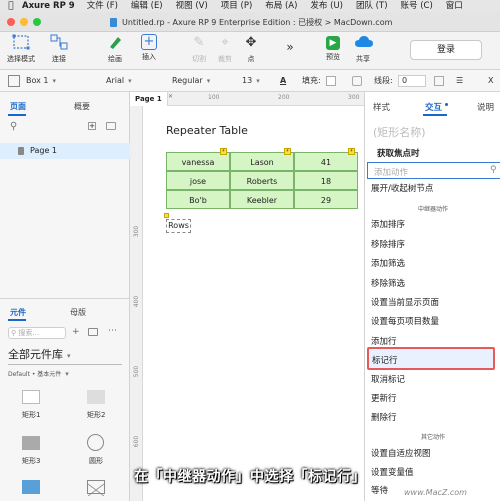  What do you see at coordinates (262, 199) in the screenshot?
I see `table-cell: Keebler` at bounding box center [262, 199].